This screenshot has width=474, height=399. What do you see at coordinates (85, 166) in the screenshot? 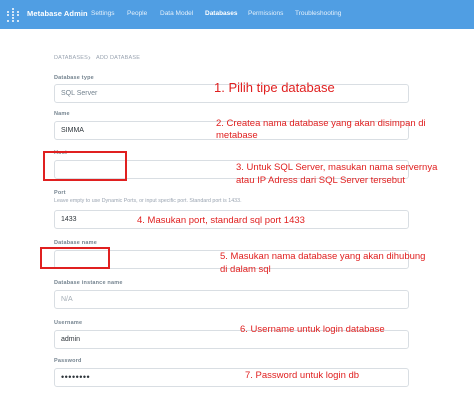
I see `host-highlight-box` at bounding box center [85, 166].